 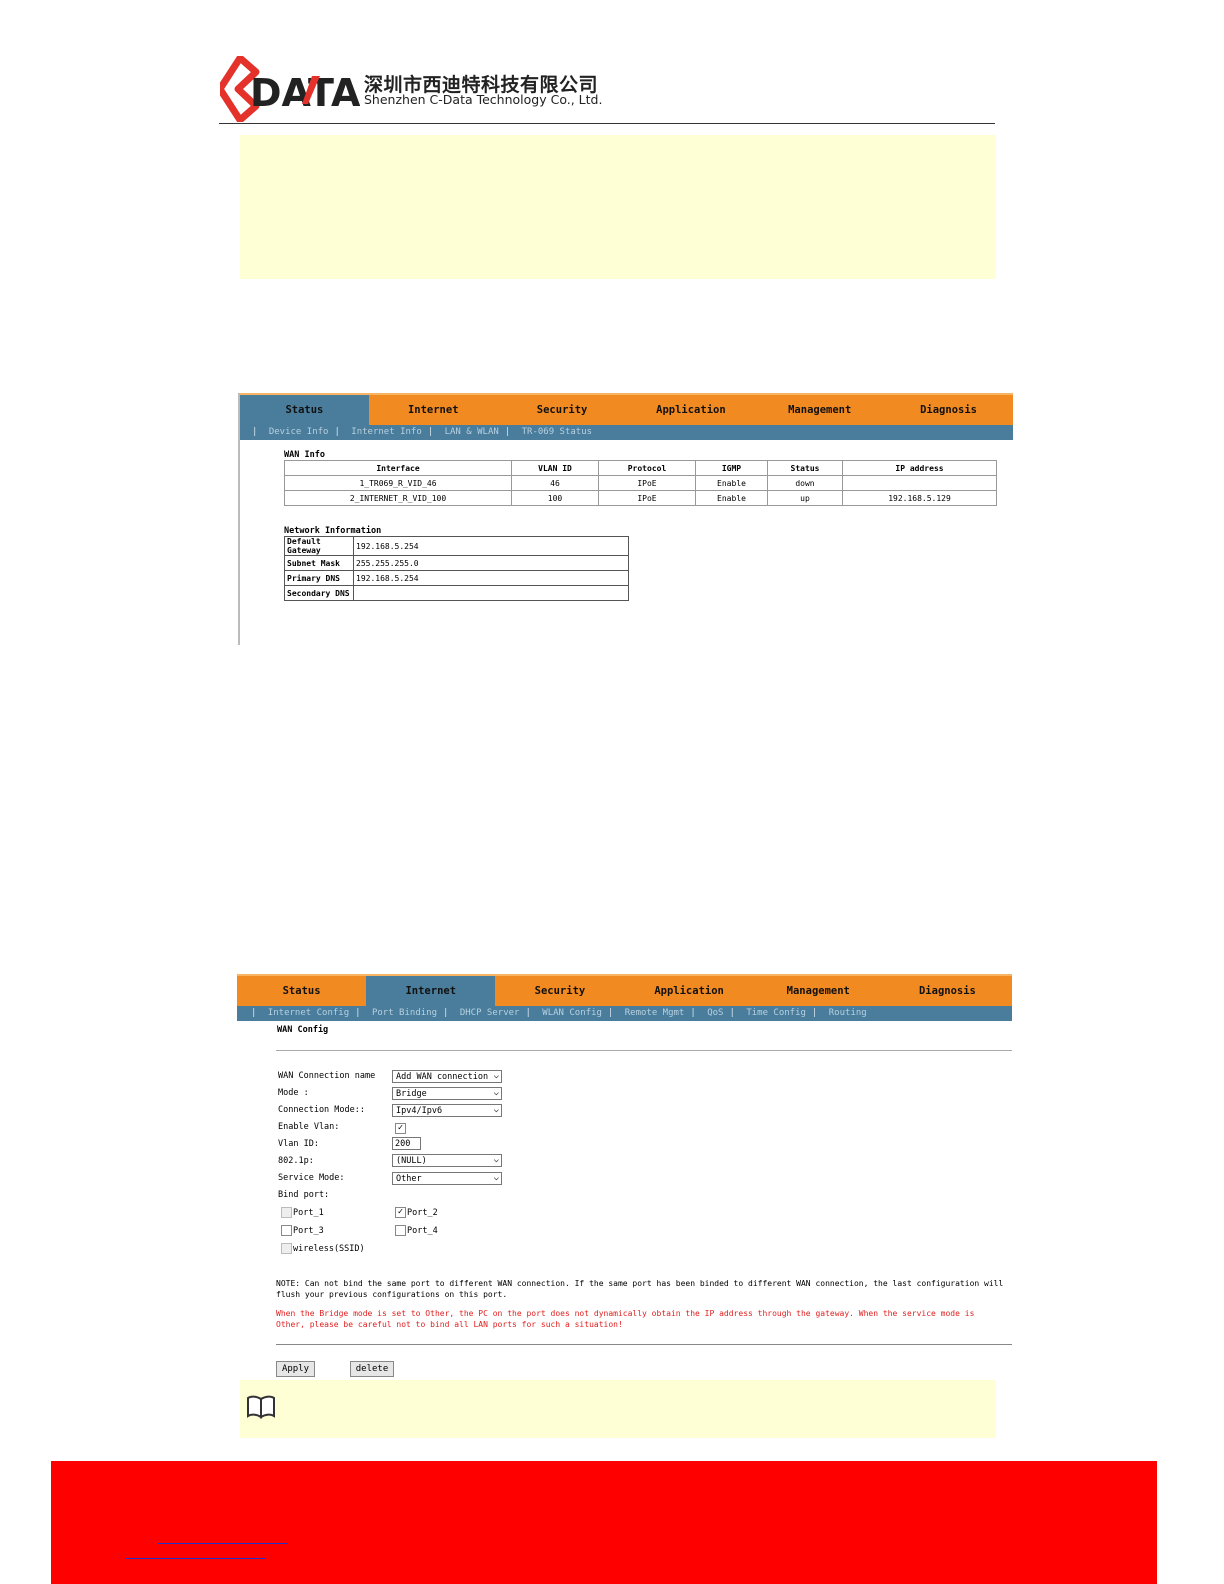 I want to click on port2-checkbox: ✓, so click(x=400, y=1212).